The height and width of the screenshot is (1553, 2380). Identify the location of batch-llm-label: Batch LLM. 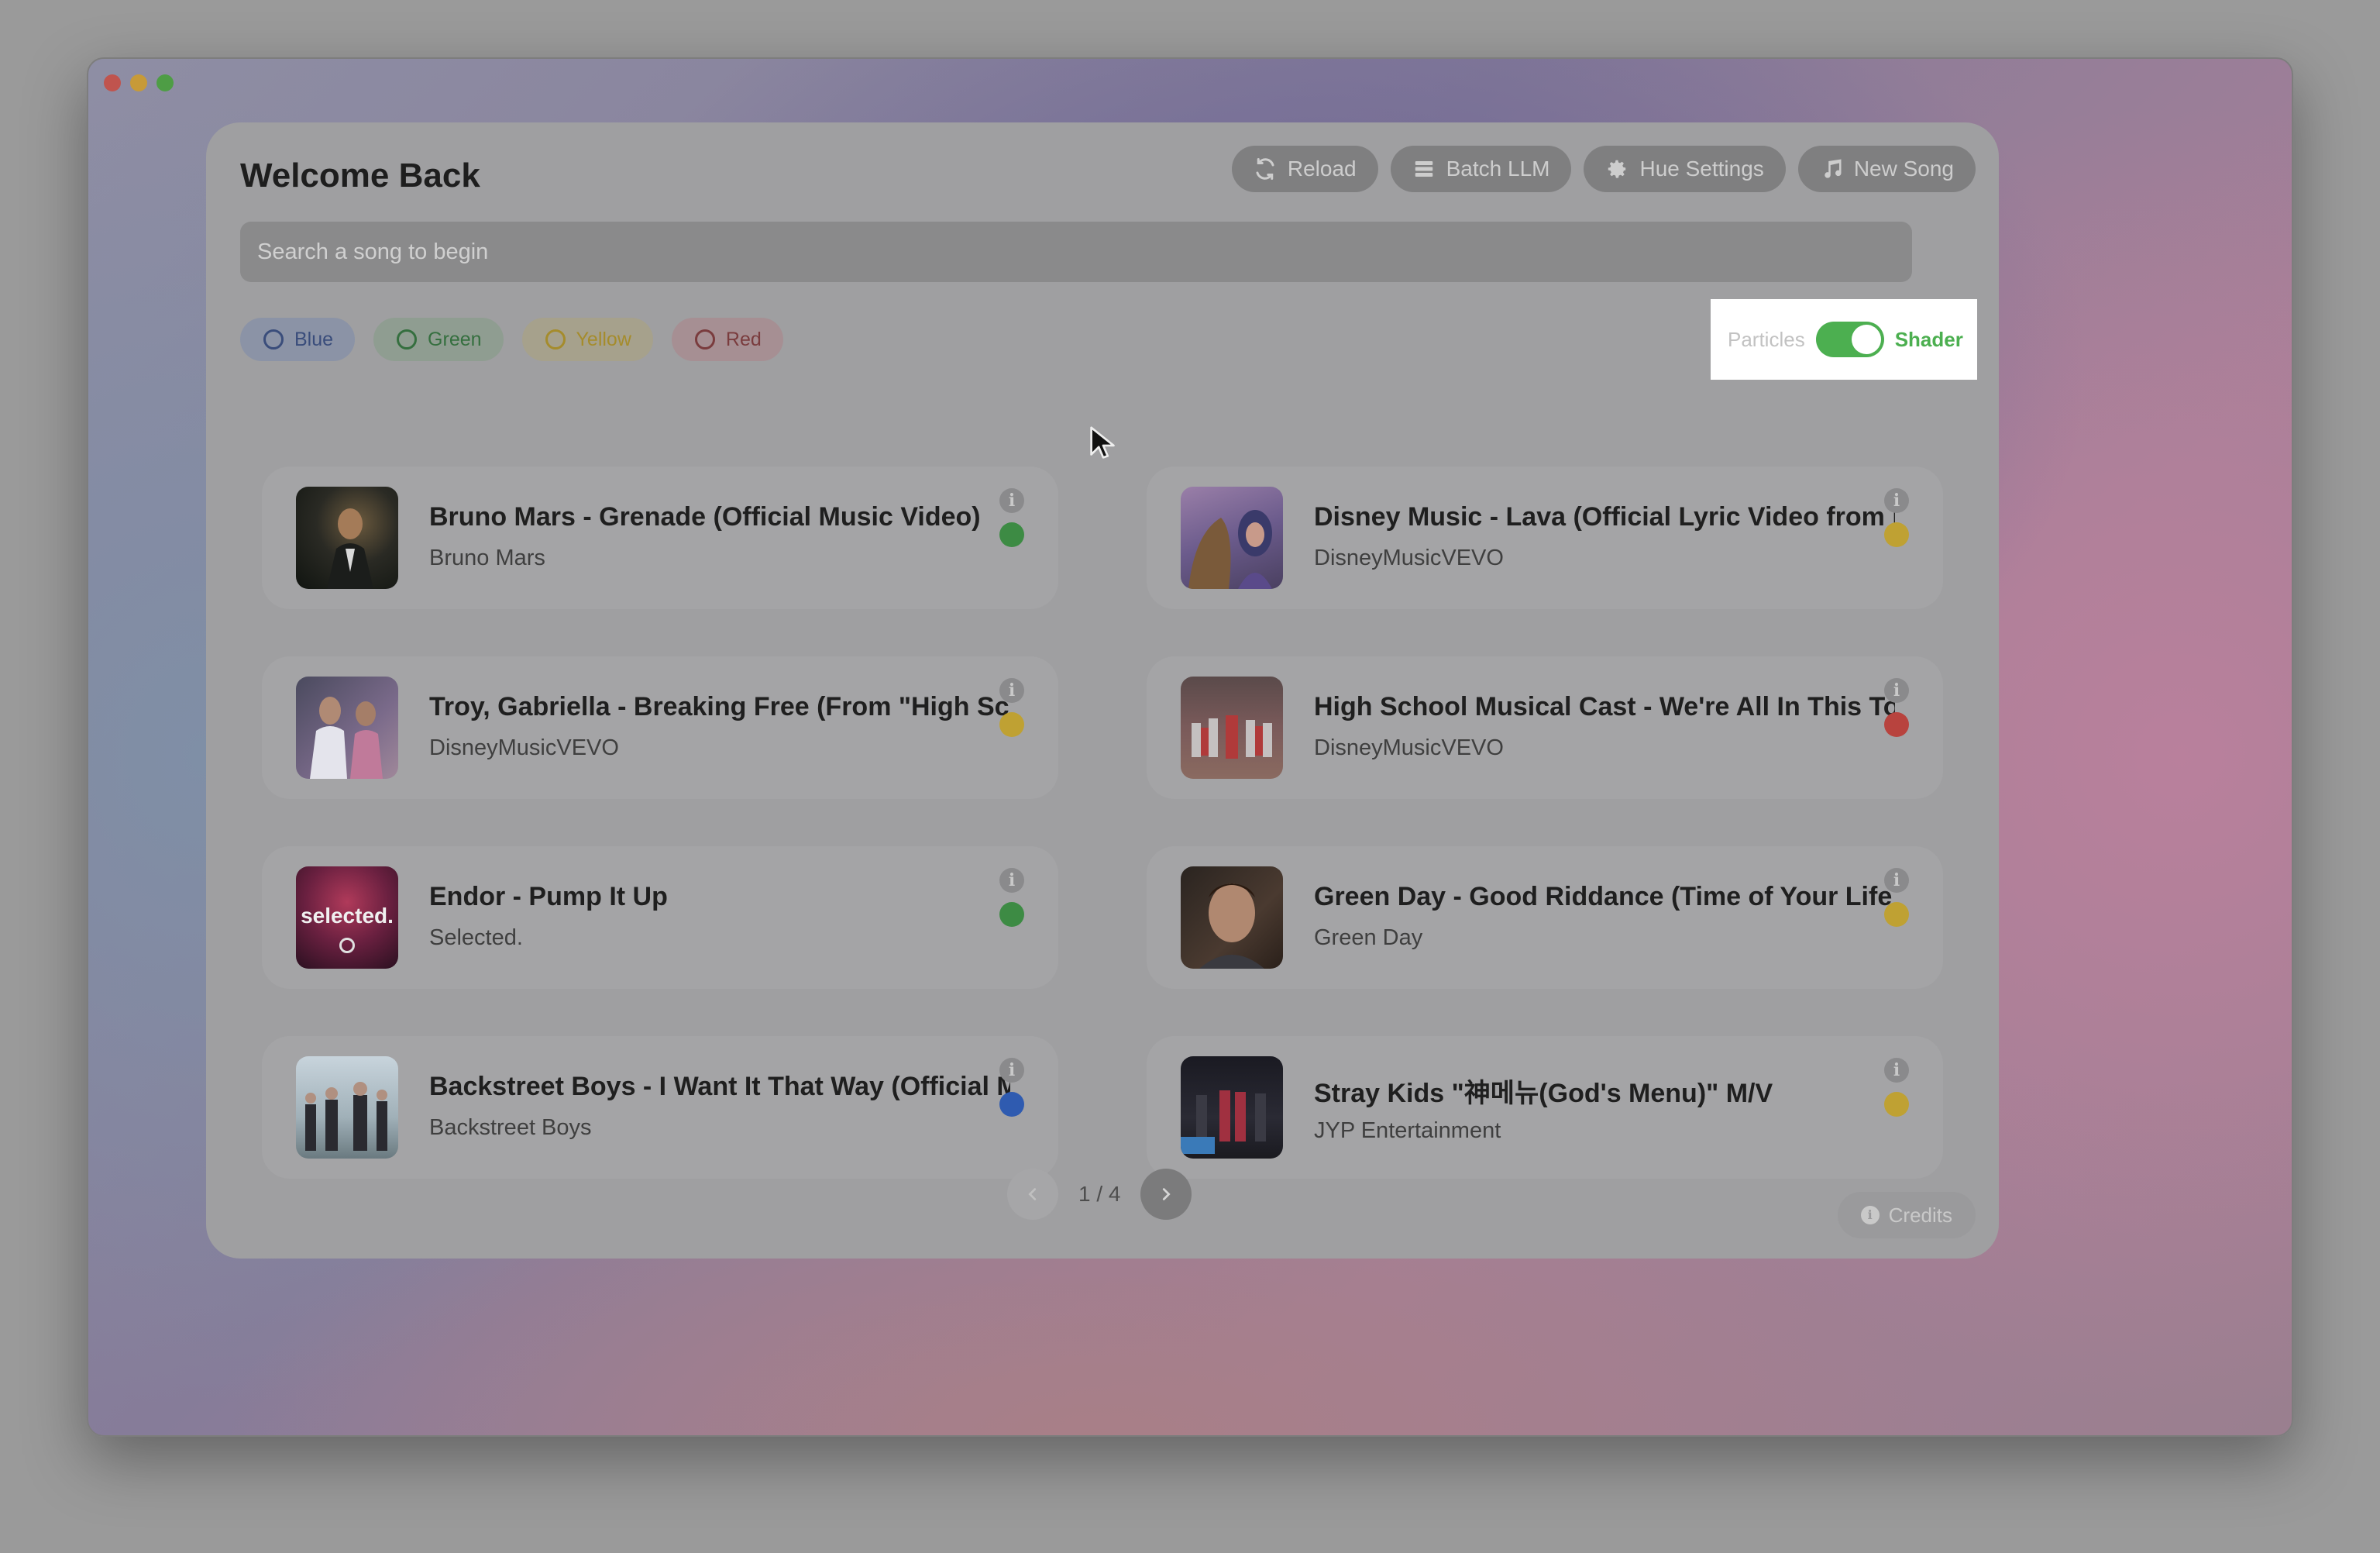
(1498, 169).